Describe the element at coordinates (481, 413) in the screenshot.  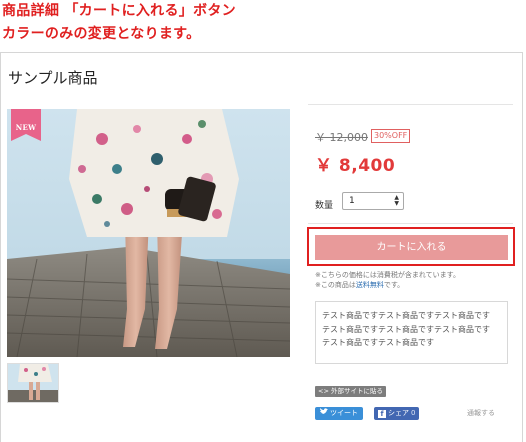
I see `report-link: 通報する` at that location.